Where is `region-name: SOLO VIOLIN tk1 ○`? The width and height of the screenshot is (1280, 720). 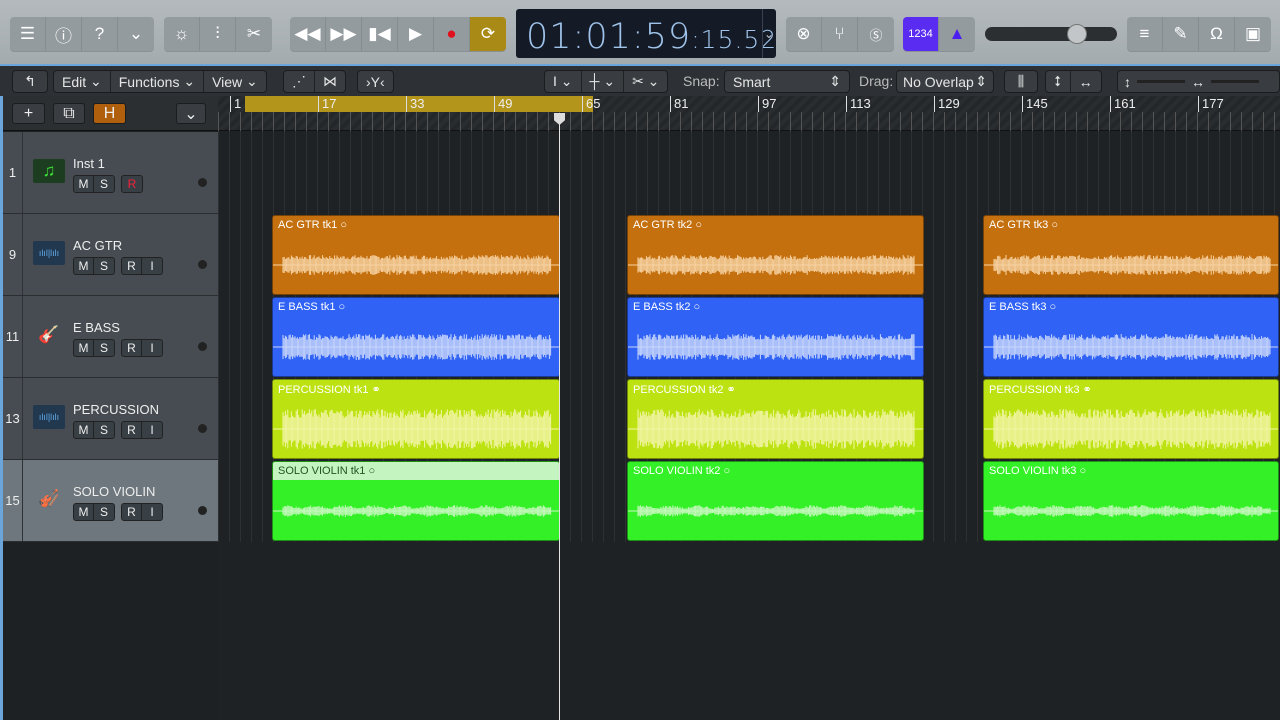
region-name: SOLO VIOLIN tk1 ○ is located at coordinates (327, 471).